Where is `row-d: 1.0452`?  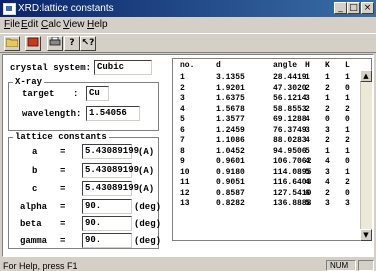 row-d: 1.0452 is located at coordinates (230, 151).